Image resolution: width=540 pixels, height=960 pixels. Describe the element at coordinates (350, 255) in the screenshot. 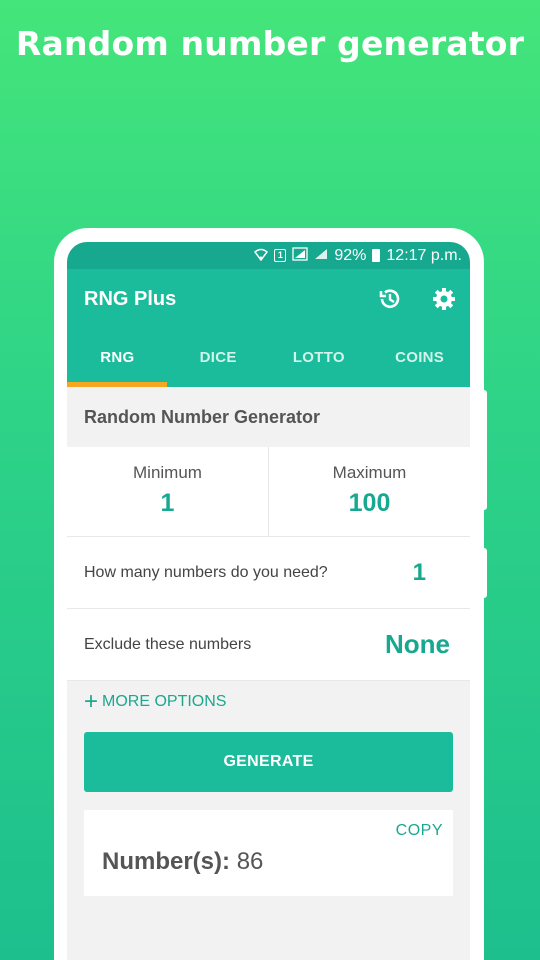

I see `battery-percent: 92%` at that location.